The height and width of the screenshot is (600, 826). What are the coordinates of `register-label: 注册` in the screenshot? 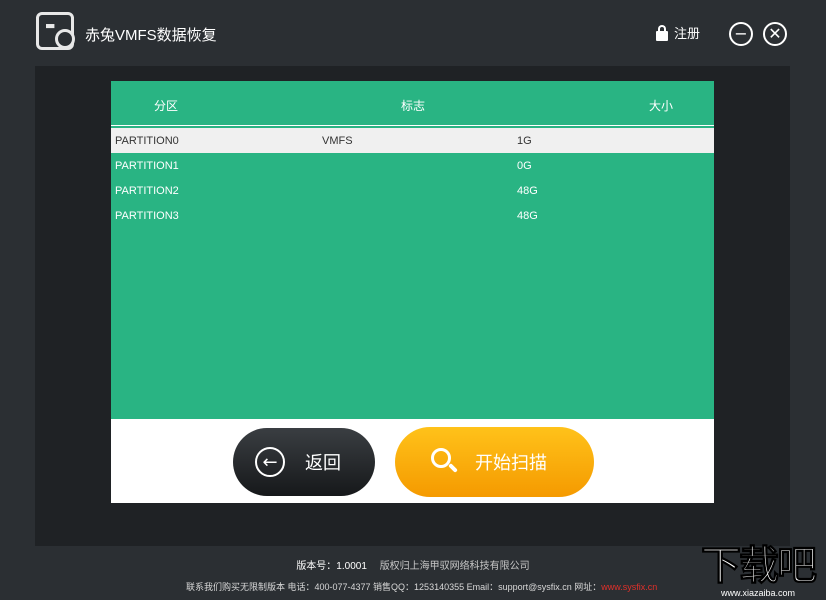 It's located at (687, 33).